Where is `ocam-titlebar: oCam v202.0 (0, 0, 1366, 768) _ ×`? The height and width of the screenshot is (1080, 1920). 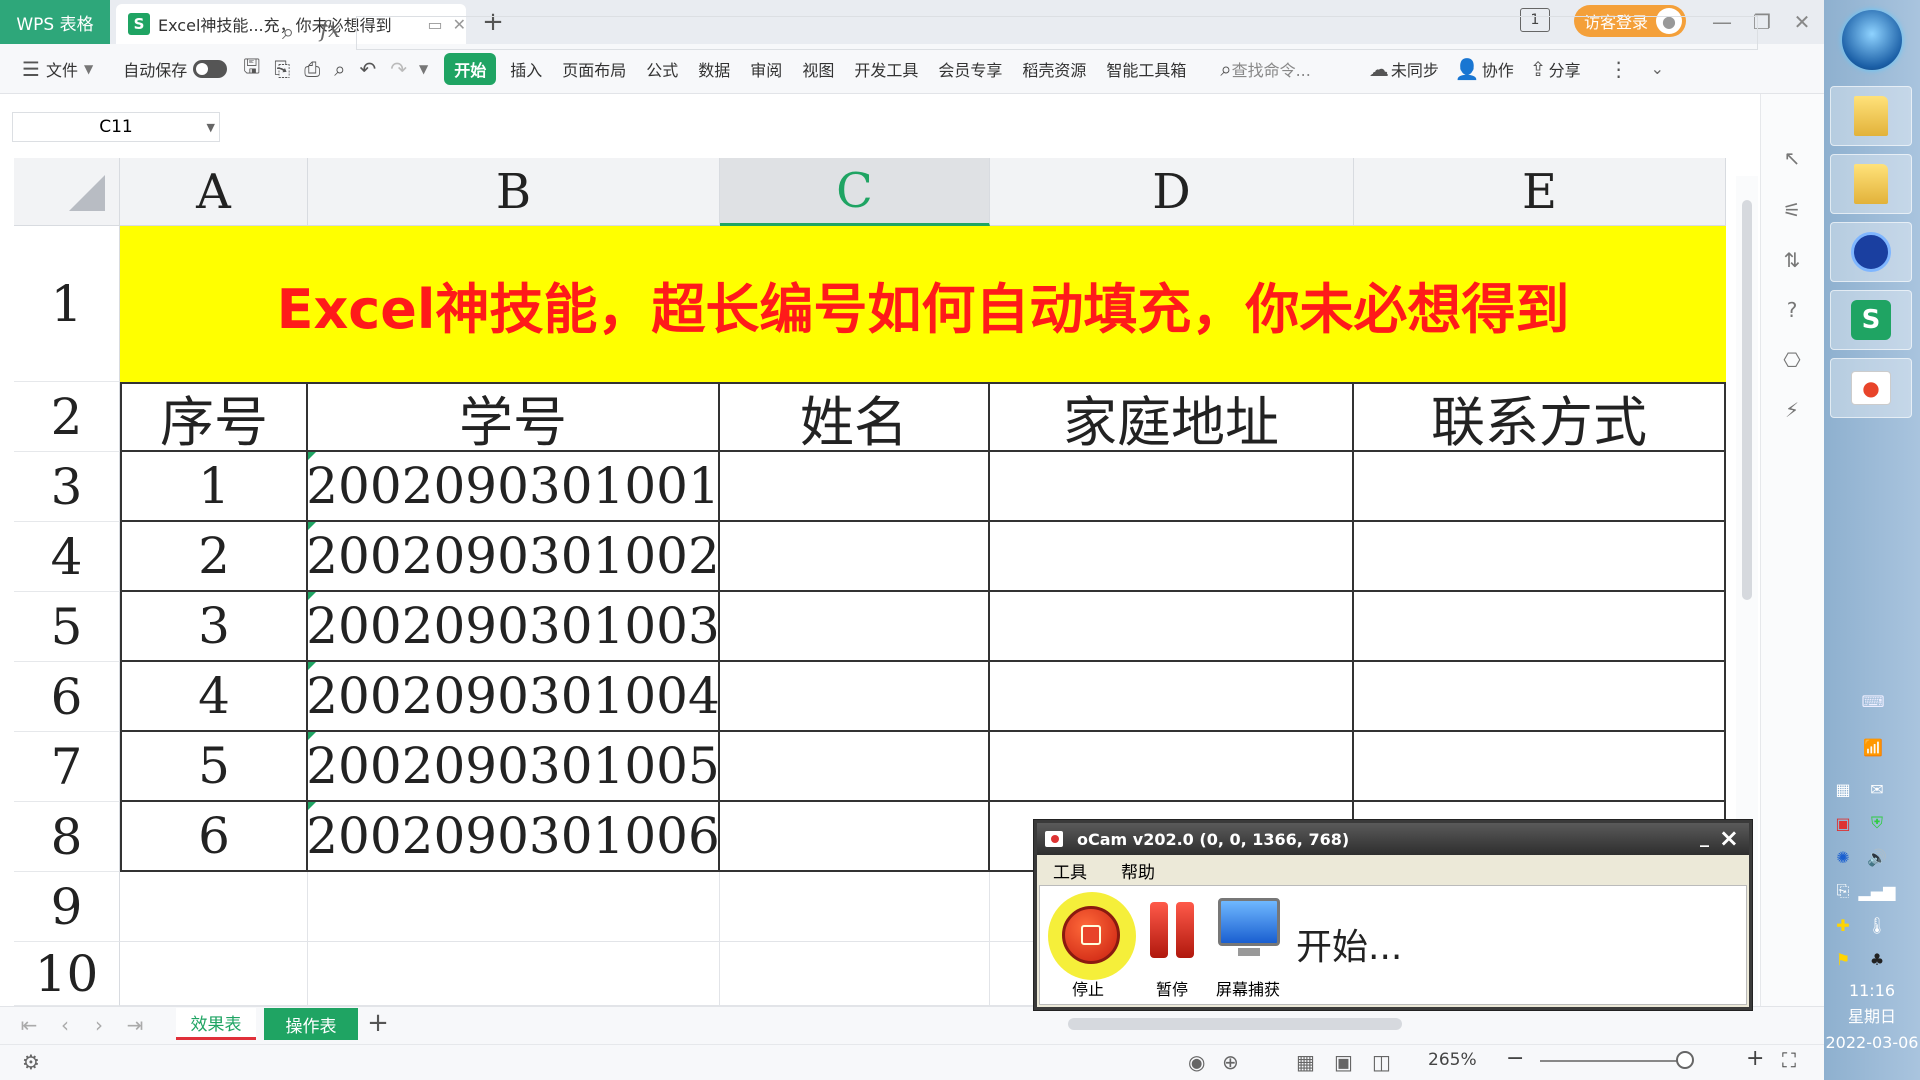 ocam-titlebar: oCam v202.0 (0, 0, 1366, 768) _ × is located at coordinates (1393, 839).